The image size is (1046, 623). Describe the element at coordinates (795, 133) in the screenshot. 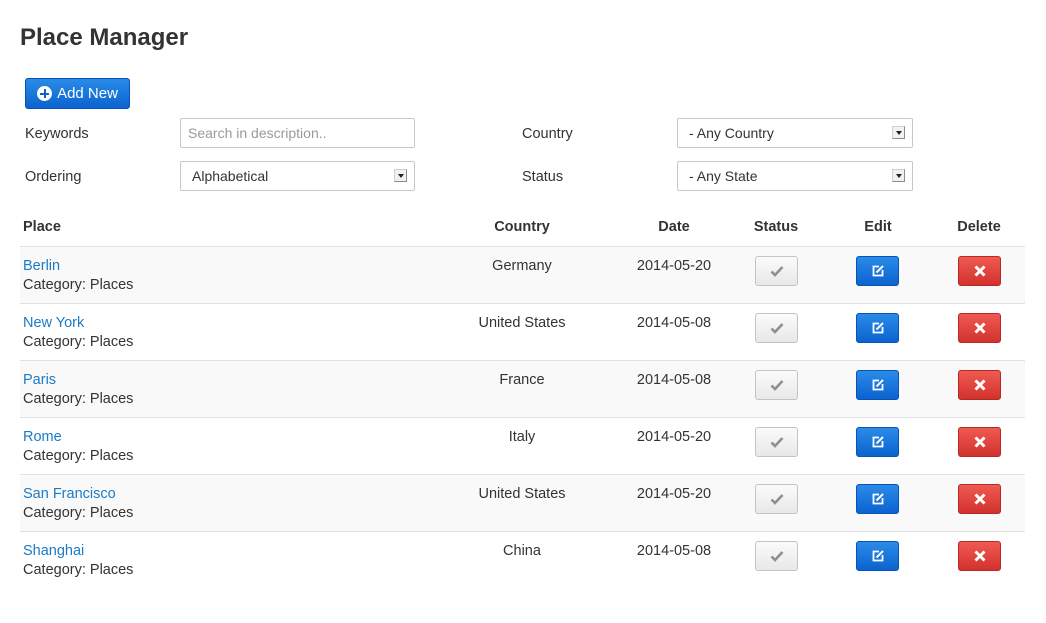

I see `country-select: - Any Country` at that location.